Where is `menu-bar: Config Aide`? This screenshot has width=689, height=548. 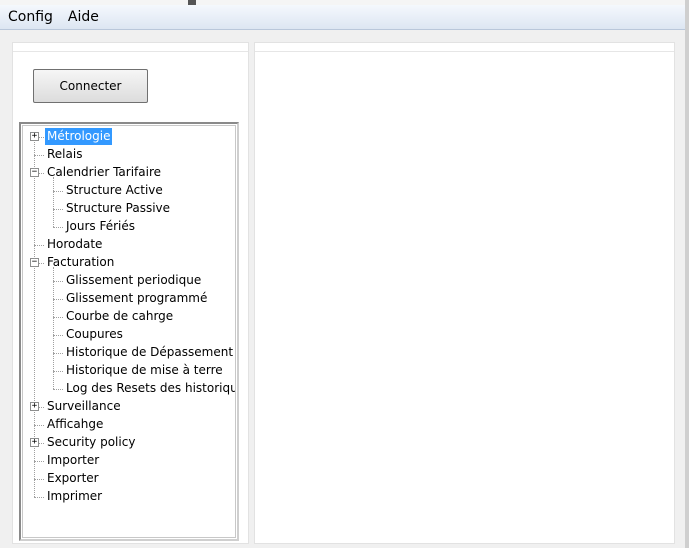
menu-bar: Config Aide is located at coordinates (342, 17).